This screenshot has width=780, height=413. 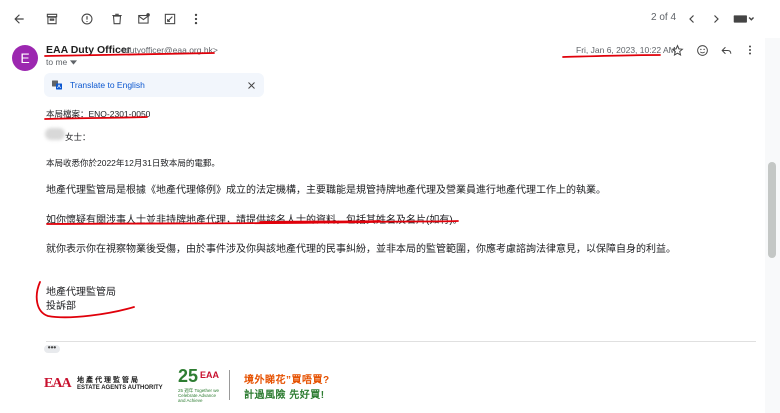 What do you see at coordinates (78, 137) in the screenshot?
I see `salutation: 女士：` at bounding box center [78, 137].